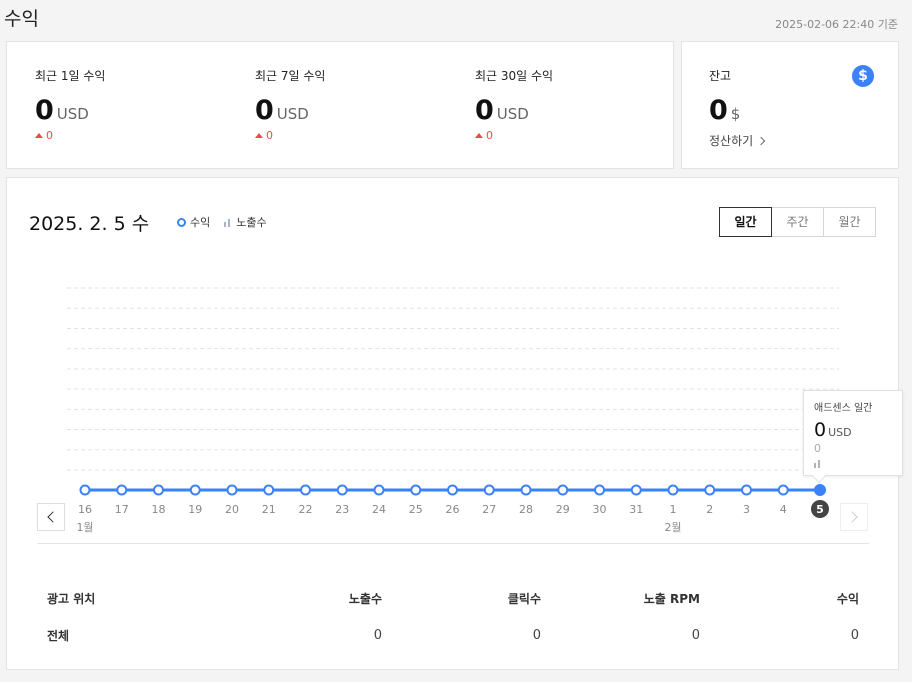 The image size is (912, 682). I want to click on next-range-button, so click(854, 517).